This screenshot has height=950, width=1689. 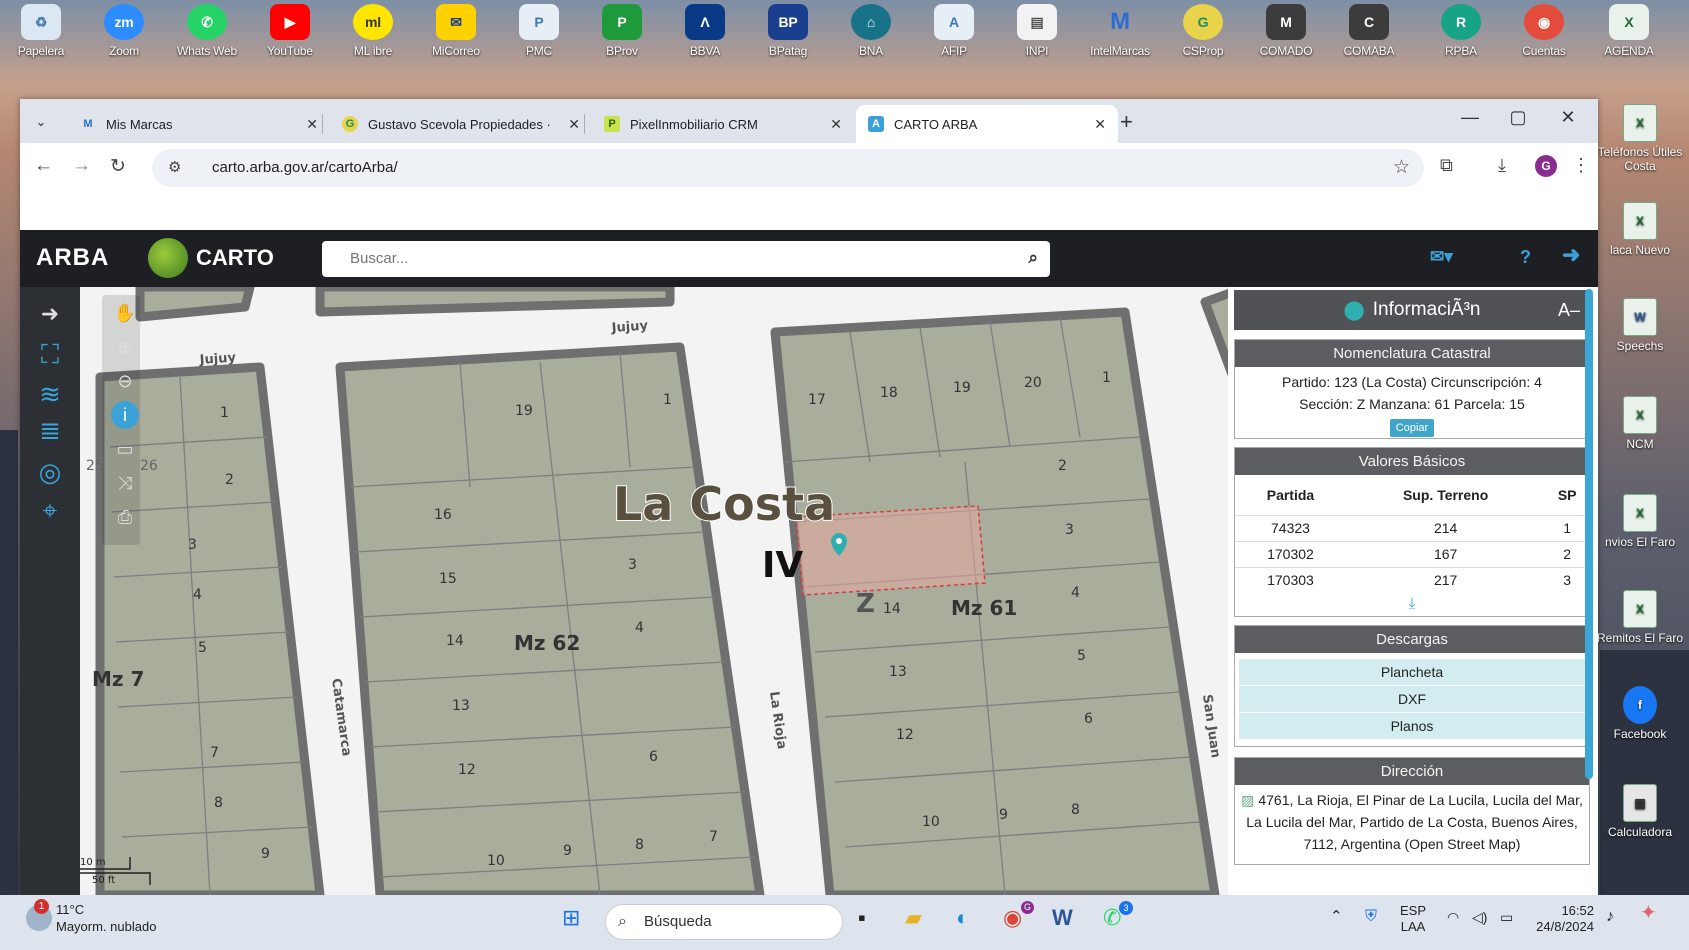 What do you see at coordinates (862, 918) in the screenshot?
I see `task-view-icon: ▪` at bounding box center [862, 918].